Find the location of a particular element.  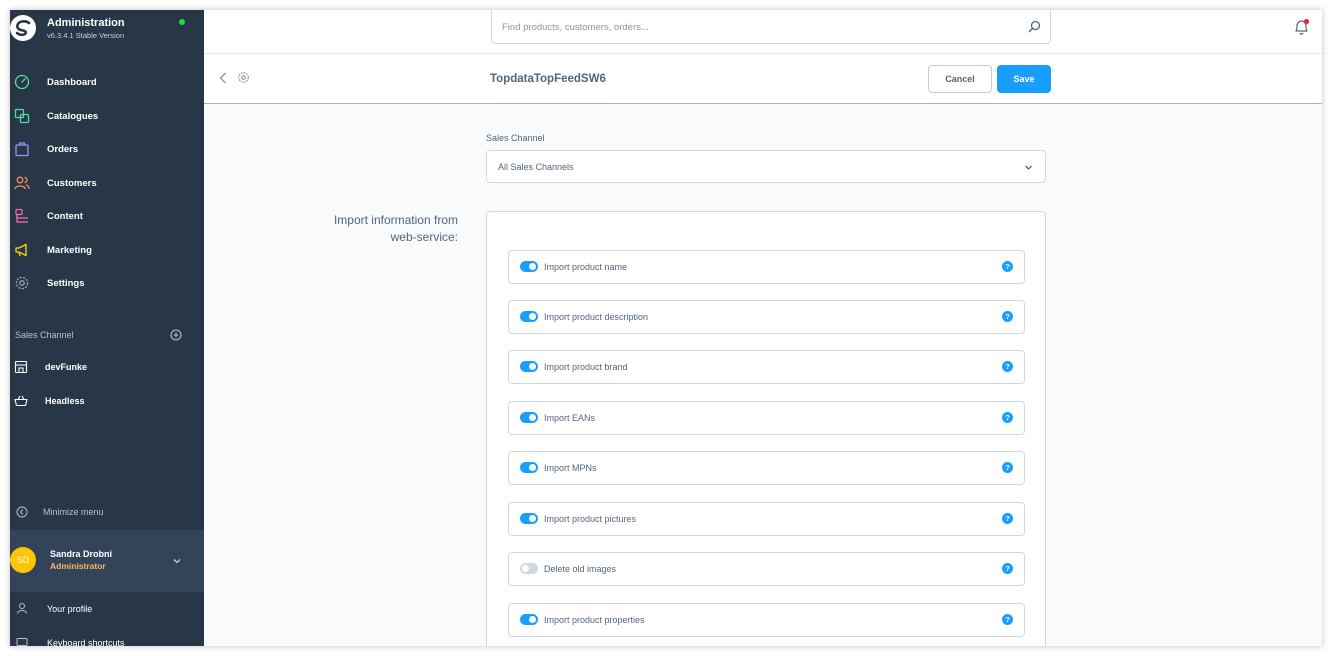

global-search is located at coordinates (771, 27).